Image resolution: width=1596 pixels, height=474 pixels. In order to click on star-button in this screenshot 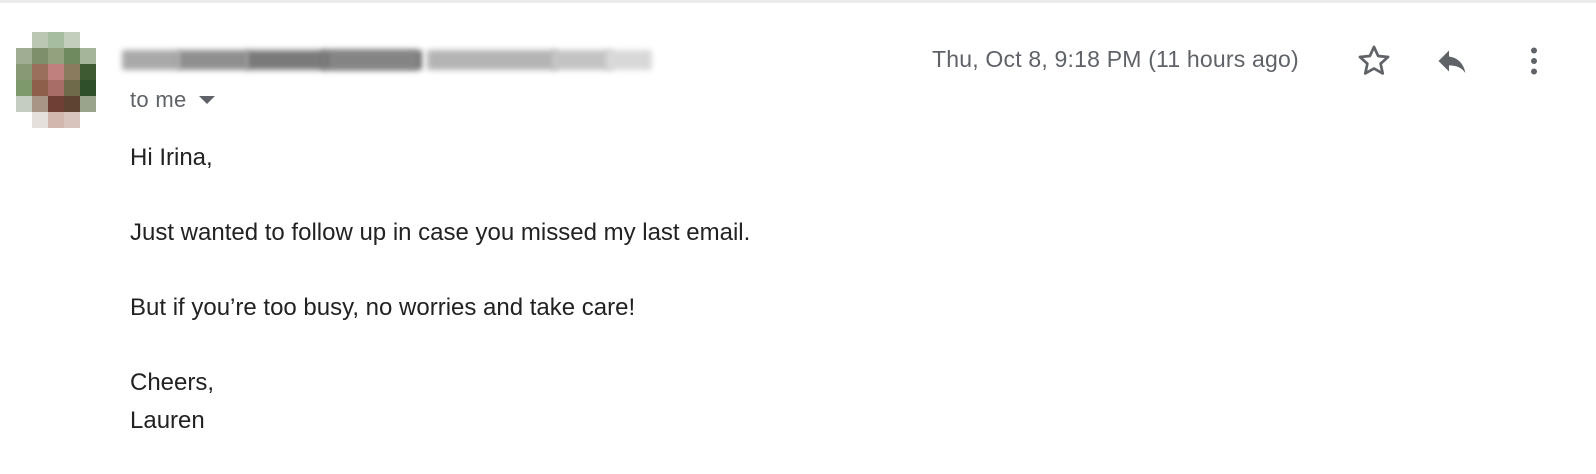, I will do `click(1374, 61)`.